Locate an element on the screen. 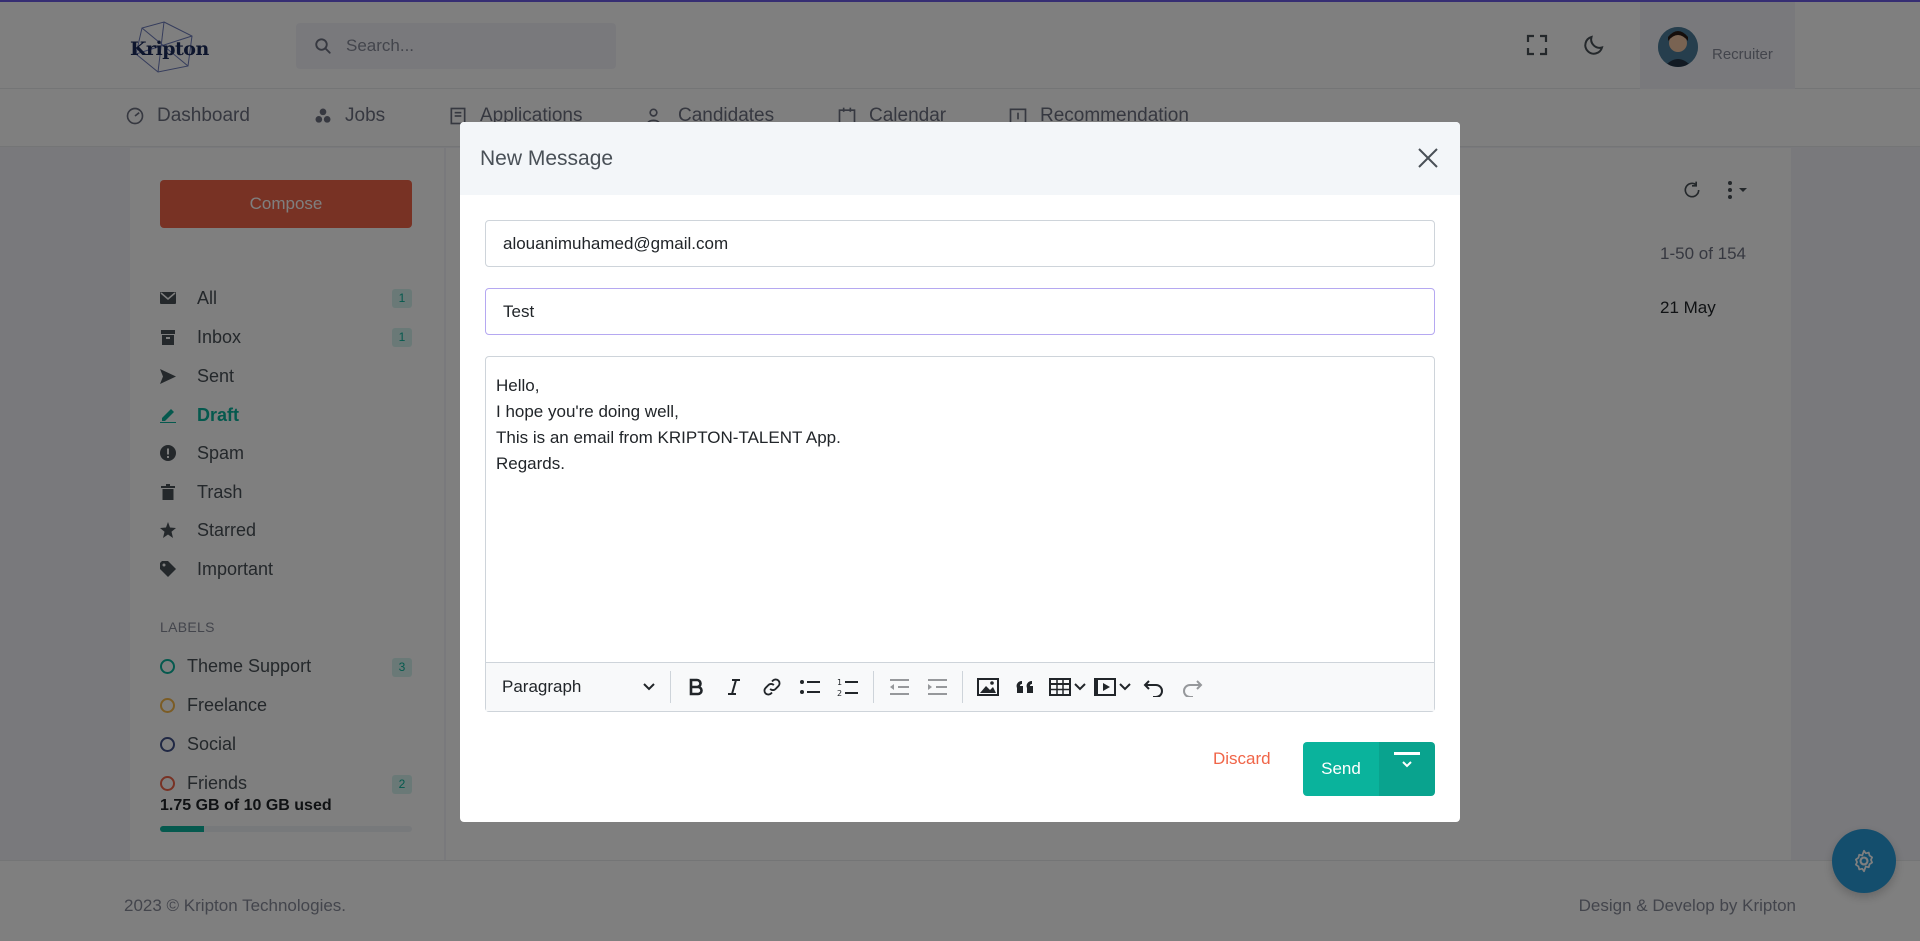 This screenshot has height=941, width=1920. format-select-value: Paragraph is located at coordinates (542, 686).